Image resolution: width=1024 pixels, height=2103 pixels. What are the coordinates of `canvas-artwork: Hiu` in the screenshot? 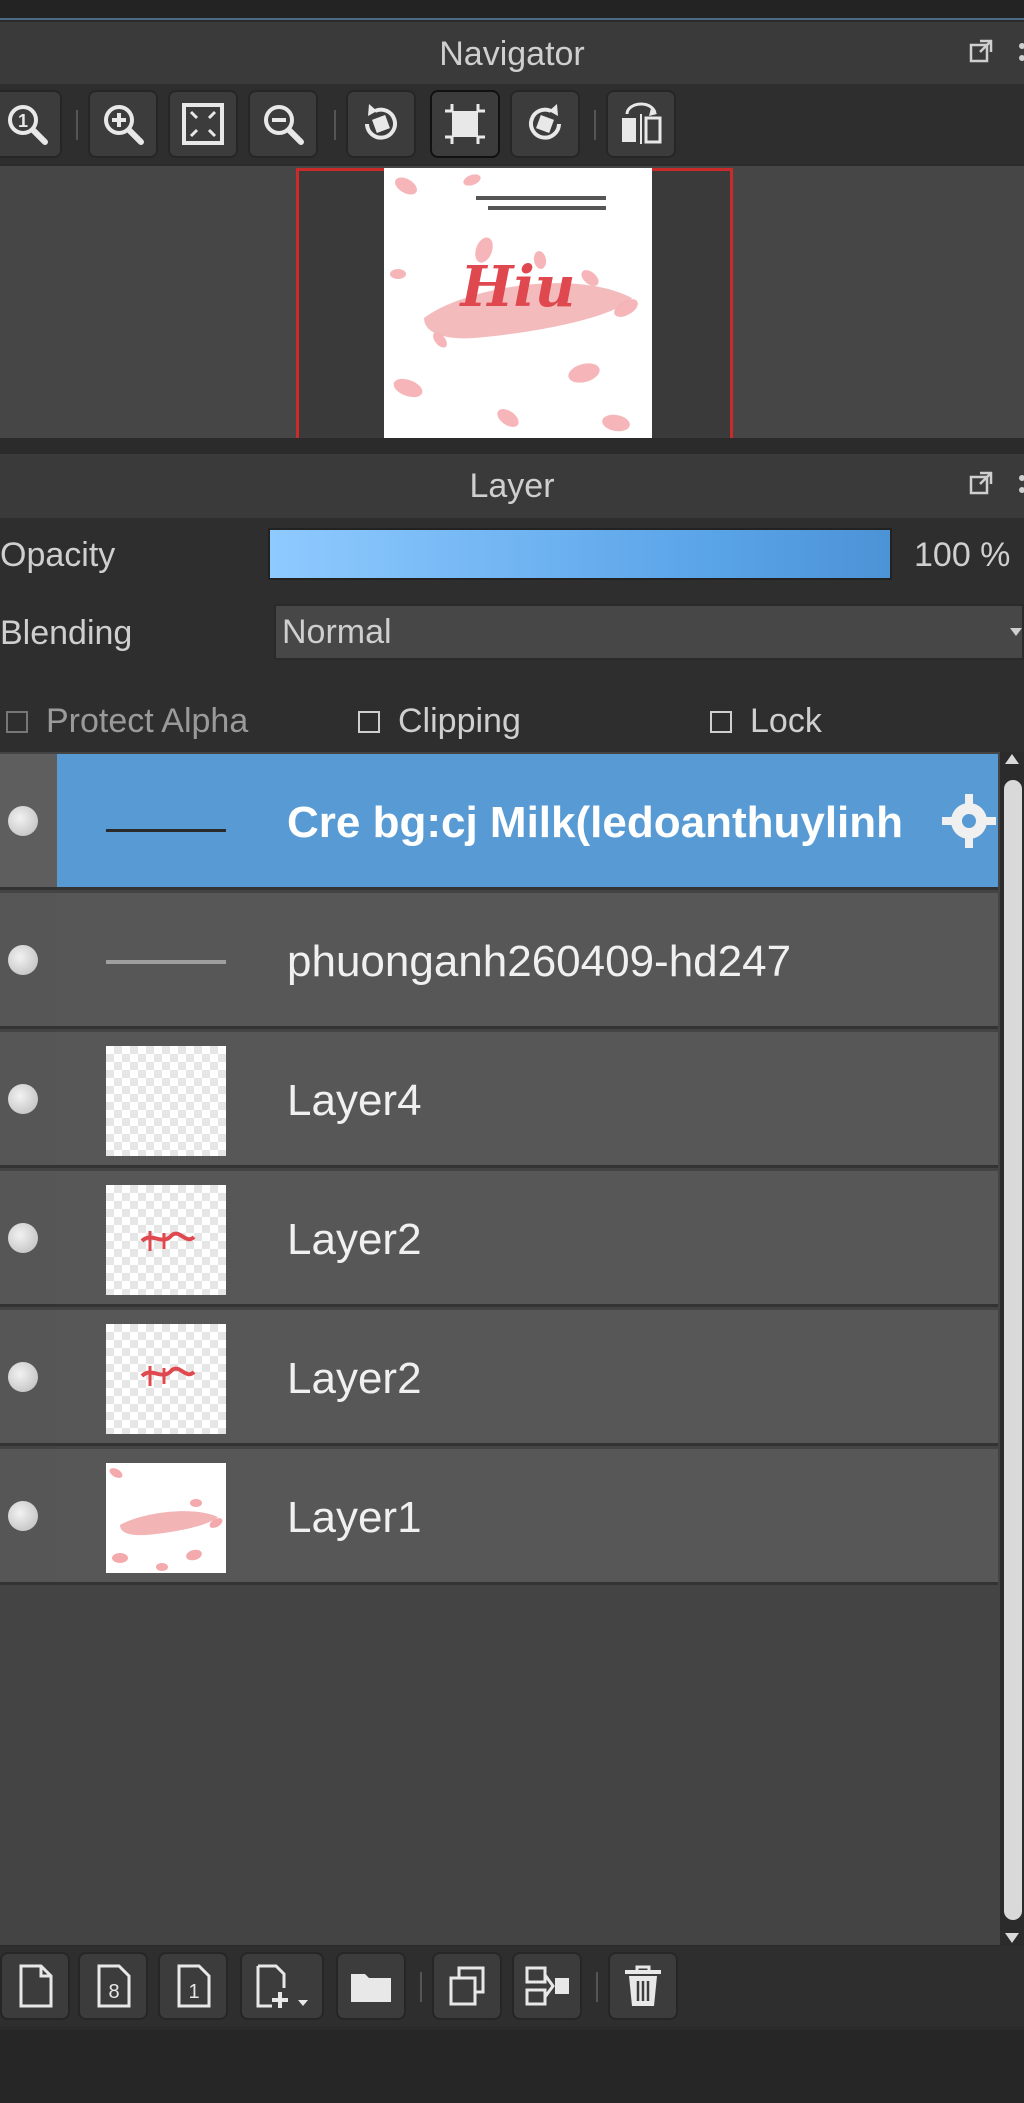 It's located at (514, 303).